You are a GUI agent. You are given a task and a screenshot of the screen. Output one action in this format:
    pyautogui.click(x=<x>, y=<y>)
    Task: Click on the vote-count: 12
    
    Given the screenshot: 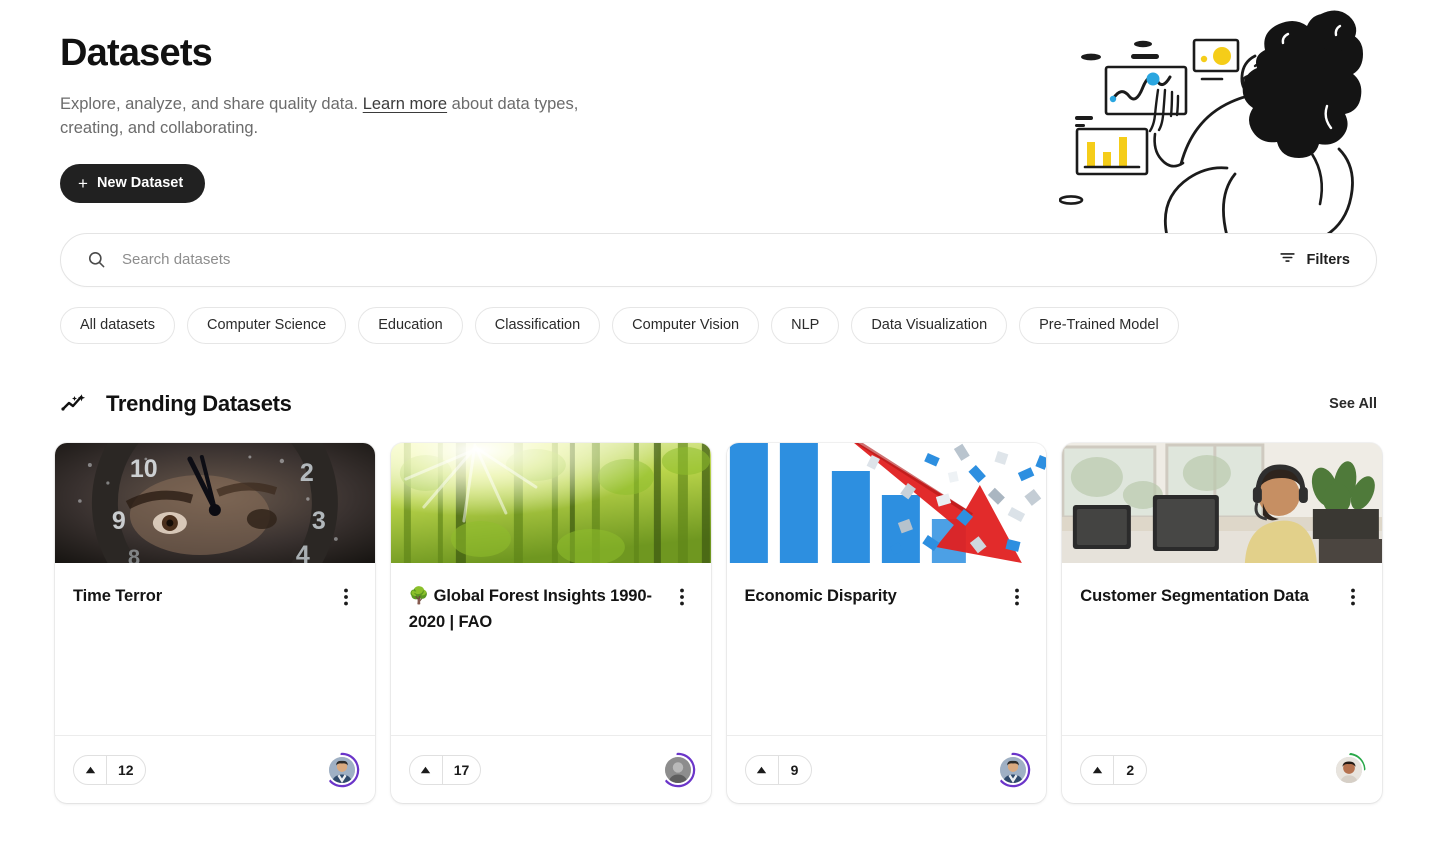 What is the action you would take?
    pyautogui.click(x=126, y=769)
    